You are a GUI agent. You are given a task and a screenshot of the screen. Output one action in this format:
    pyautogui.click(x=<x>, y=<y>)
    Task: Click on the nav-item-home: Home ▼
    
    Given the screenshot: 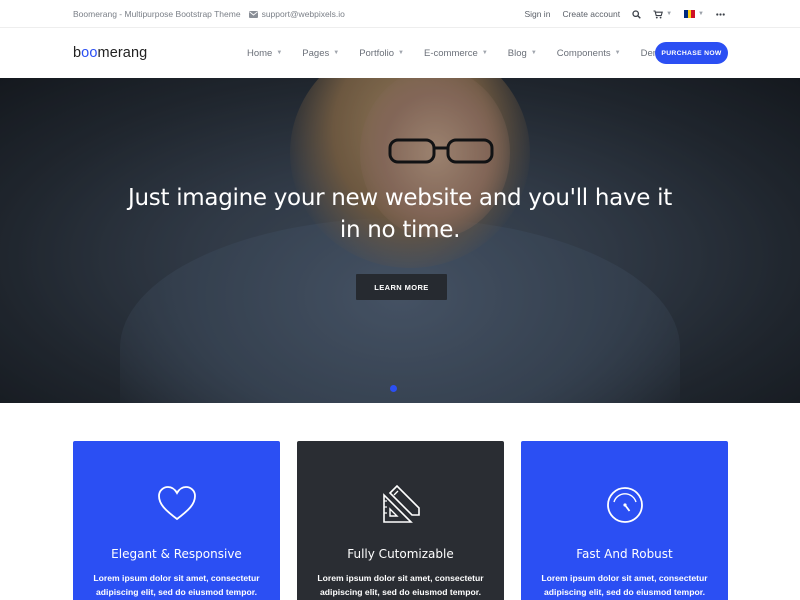 What is the action you would take?
    pyautogui.click(x=264, y=53)
    